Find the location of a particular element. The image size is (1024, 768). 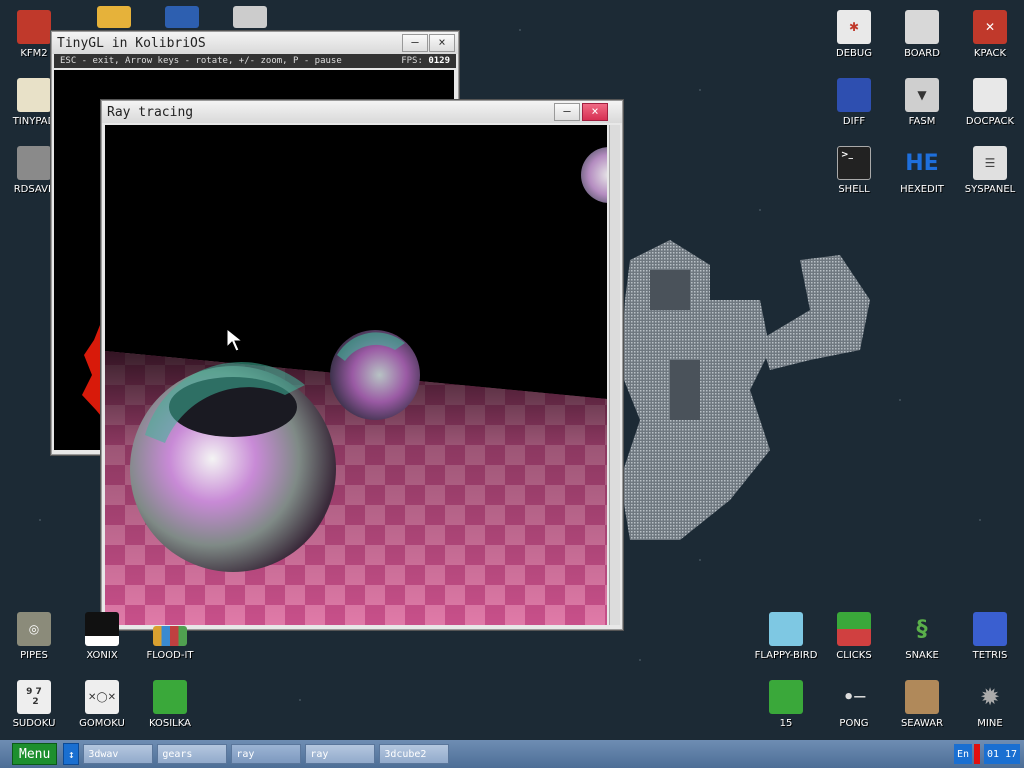

clicks-icon is located at coordinates (854, 629).